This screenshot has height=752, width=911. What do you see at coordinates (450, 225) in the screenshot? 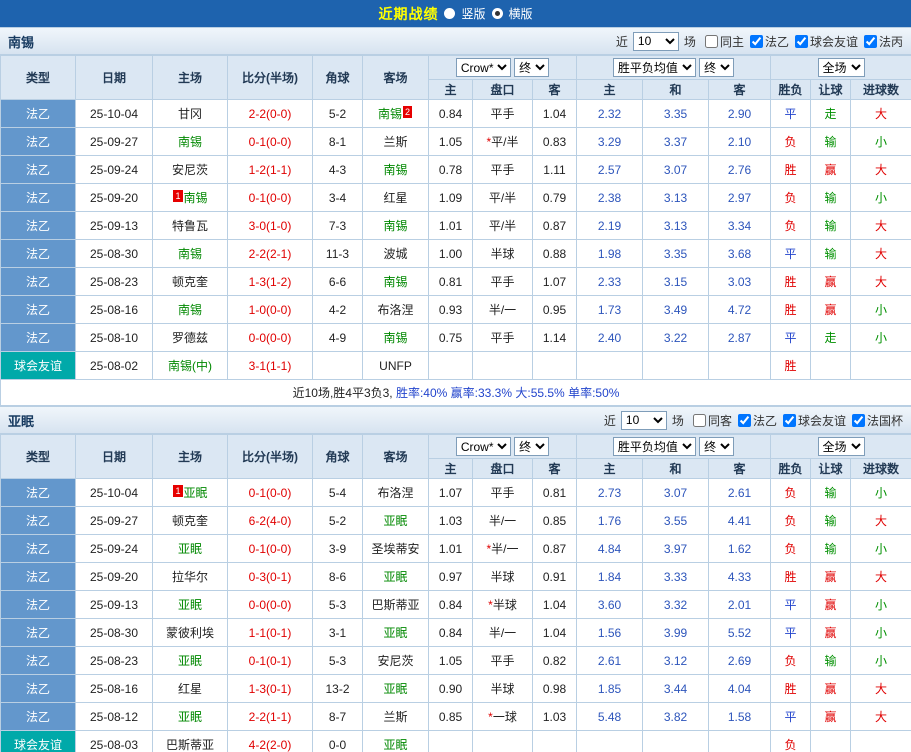
I see `asian-home-odds-cell: 1.01` at bounding box center [450, 225].